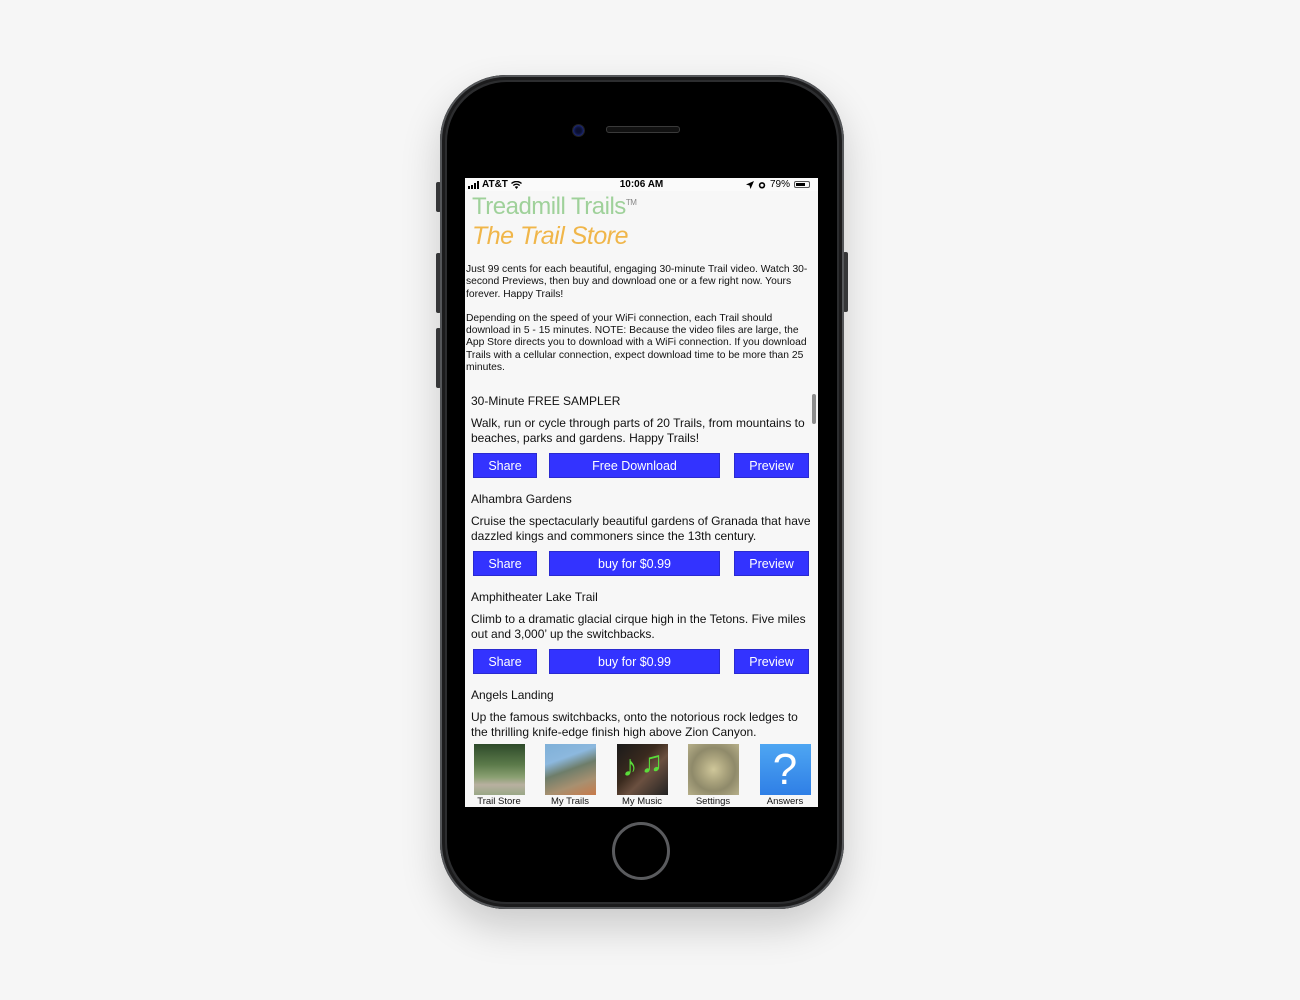  I want to click on question-mark-icon: ?, so click(785, 769).